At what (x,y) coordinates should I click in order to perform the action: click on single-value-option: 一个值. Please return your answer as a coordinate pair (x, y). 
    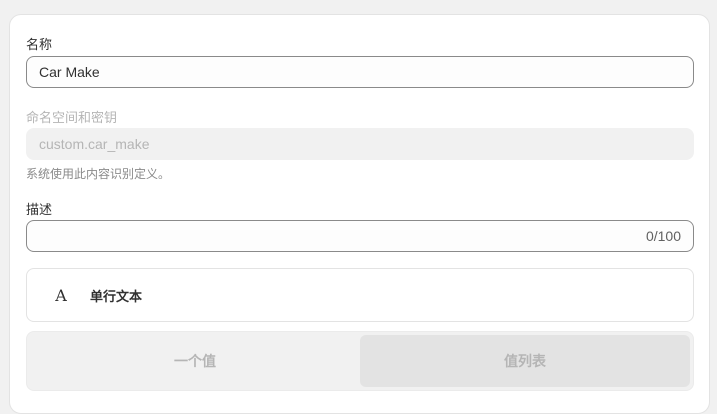
    Looking at the image, I should click on (195, 361).